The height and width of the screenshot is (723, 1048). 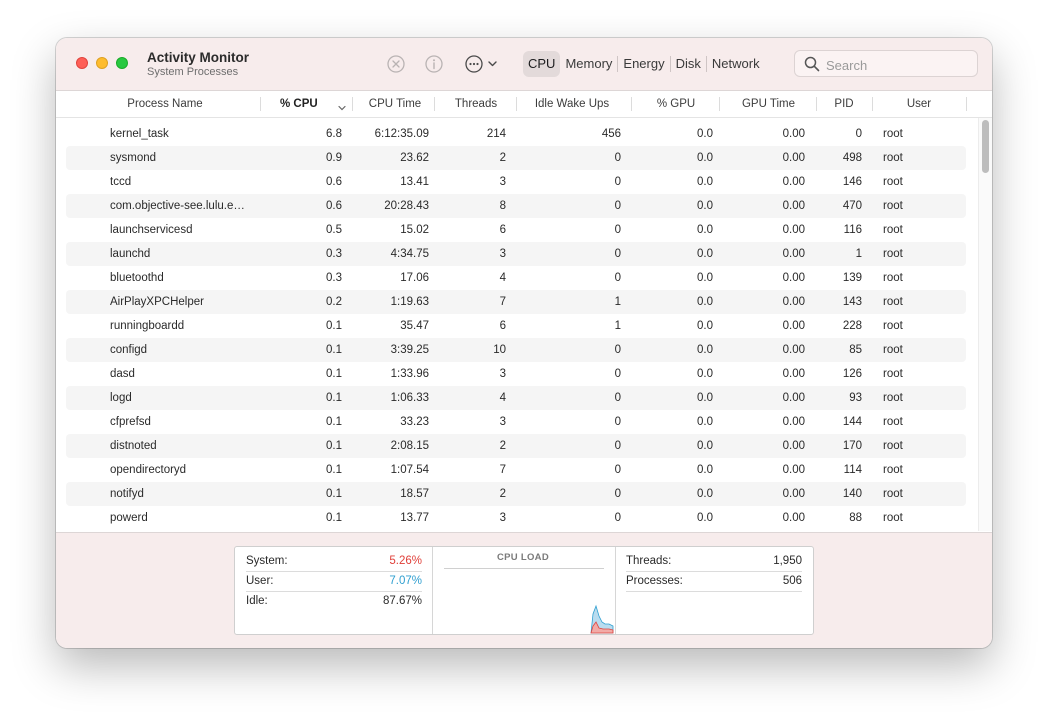 I want to click on threads-cell: 6, so click(x=502, y=326).